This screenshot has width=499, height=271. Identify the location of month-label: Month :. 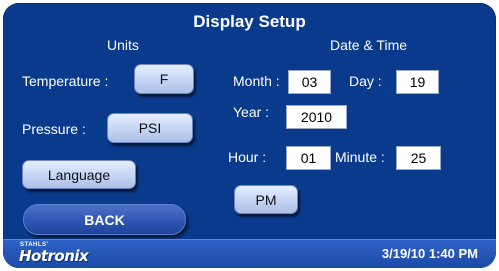
(256, 81).